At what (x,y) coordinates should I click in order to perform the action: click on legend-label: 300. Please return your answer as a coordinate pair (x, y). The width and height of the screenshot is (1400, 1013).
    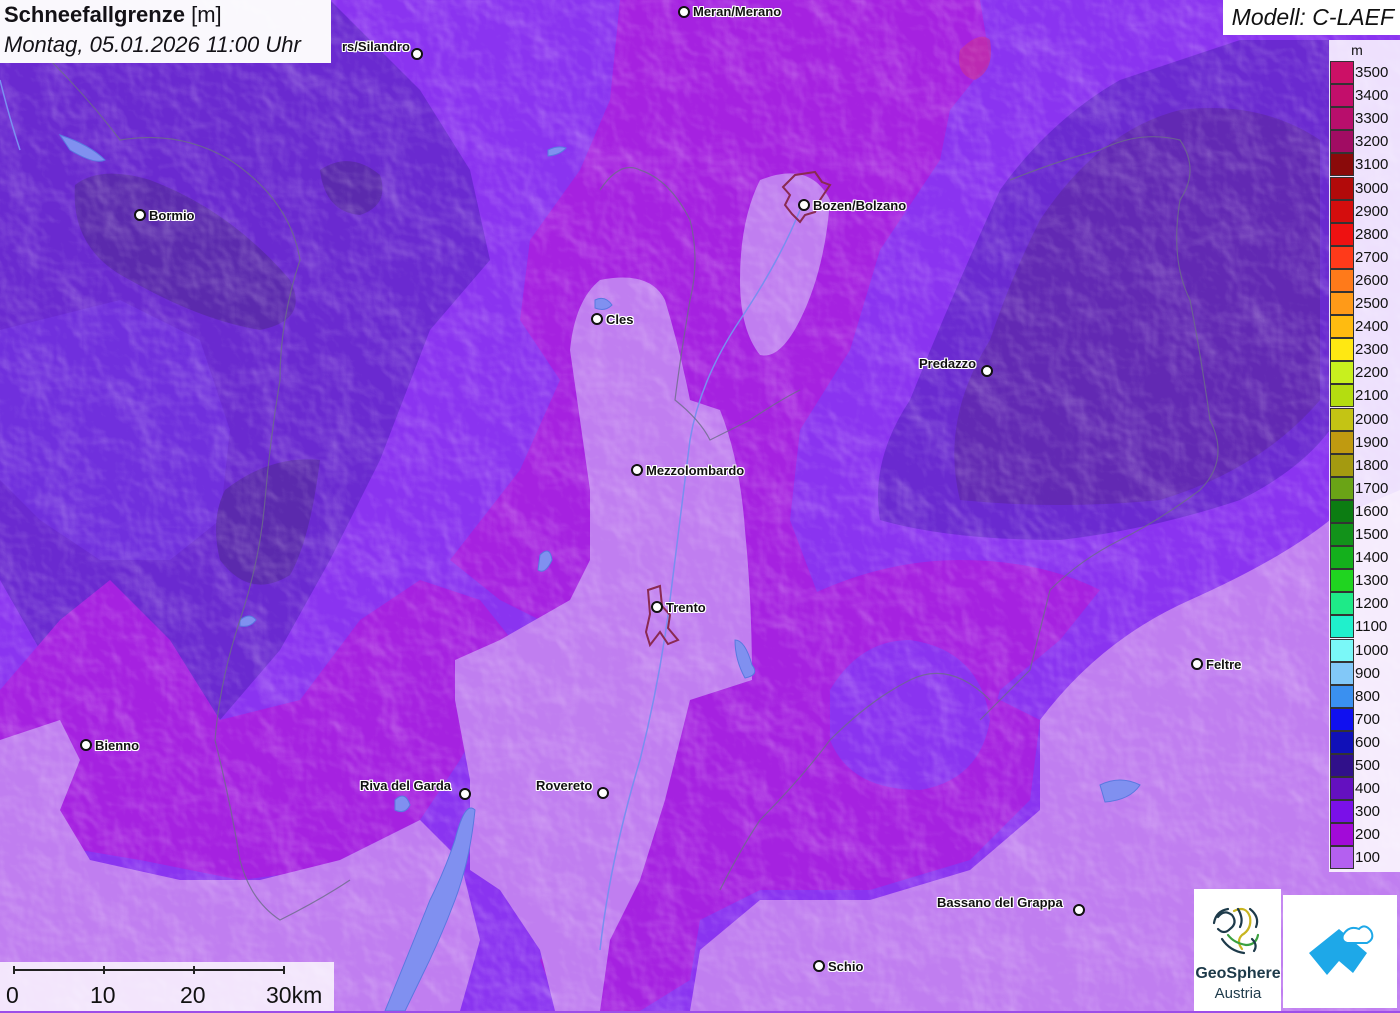
    Looking at the image, I should click on (1368, 812).